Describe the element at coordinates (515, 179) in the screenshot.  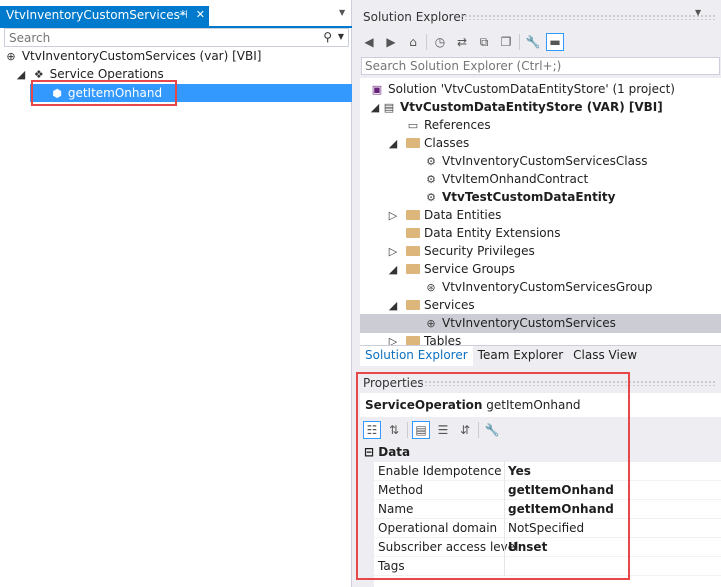
I see `tree-item-label: VtvItemOnhandContract` at that location.